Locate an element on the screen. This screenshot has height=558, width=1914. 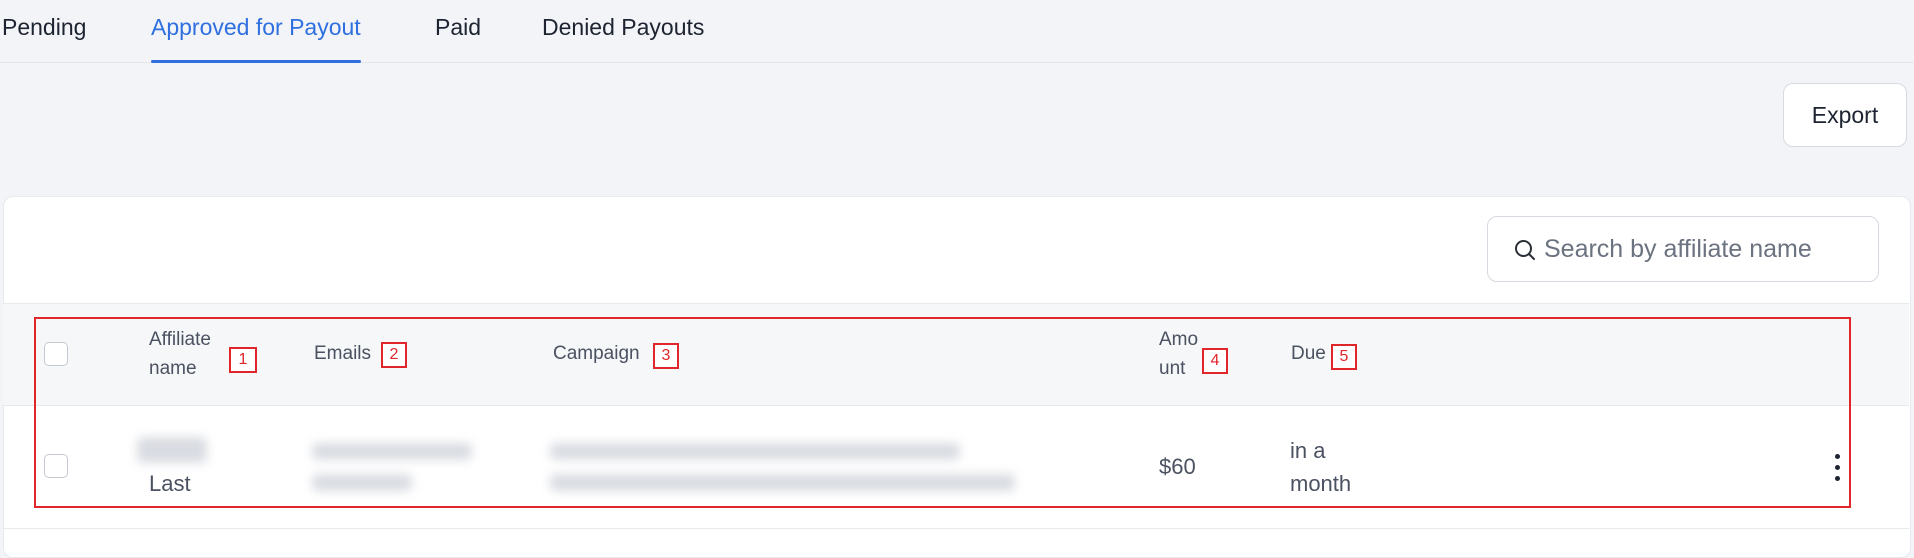
tab-denied-payouts: Denied Payouts is located at coordinates (623, 31).